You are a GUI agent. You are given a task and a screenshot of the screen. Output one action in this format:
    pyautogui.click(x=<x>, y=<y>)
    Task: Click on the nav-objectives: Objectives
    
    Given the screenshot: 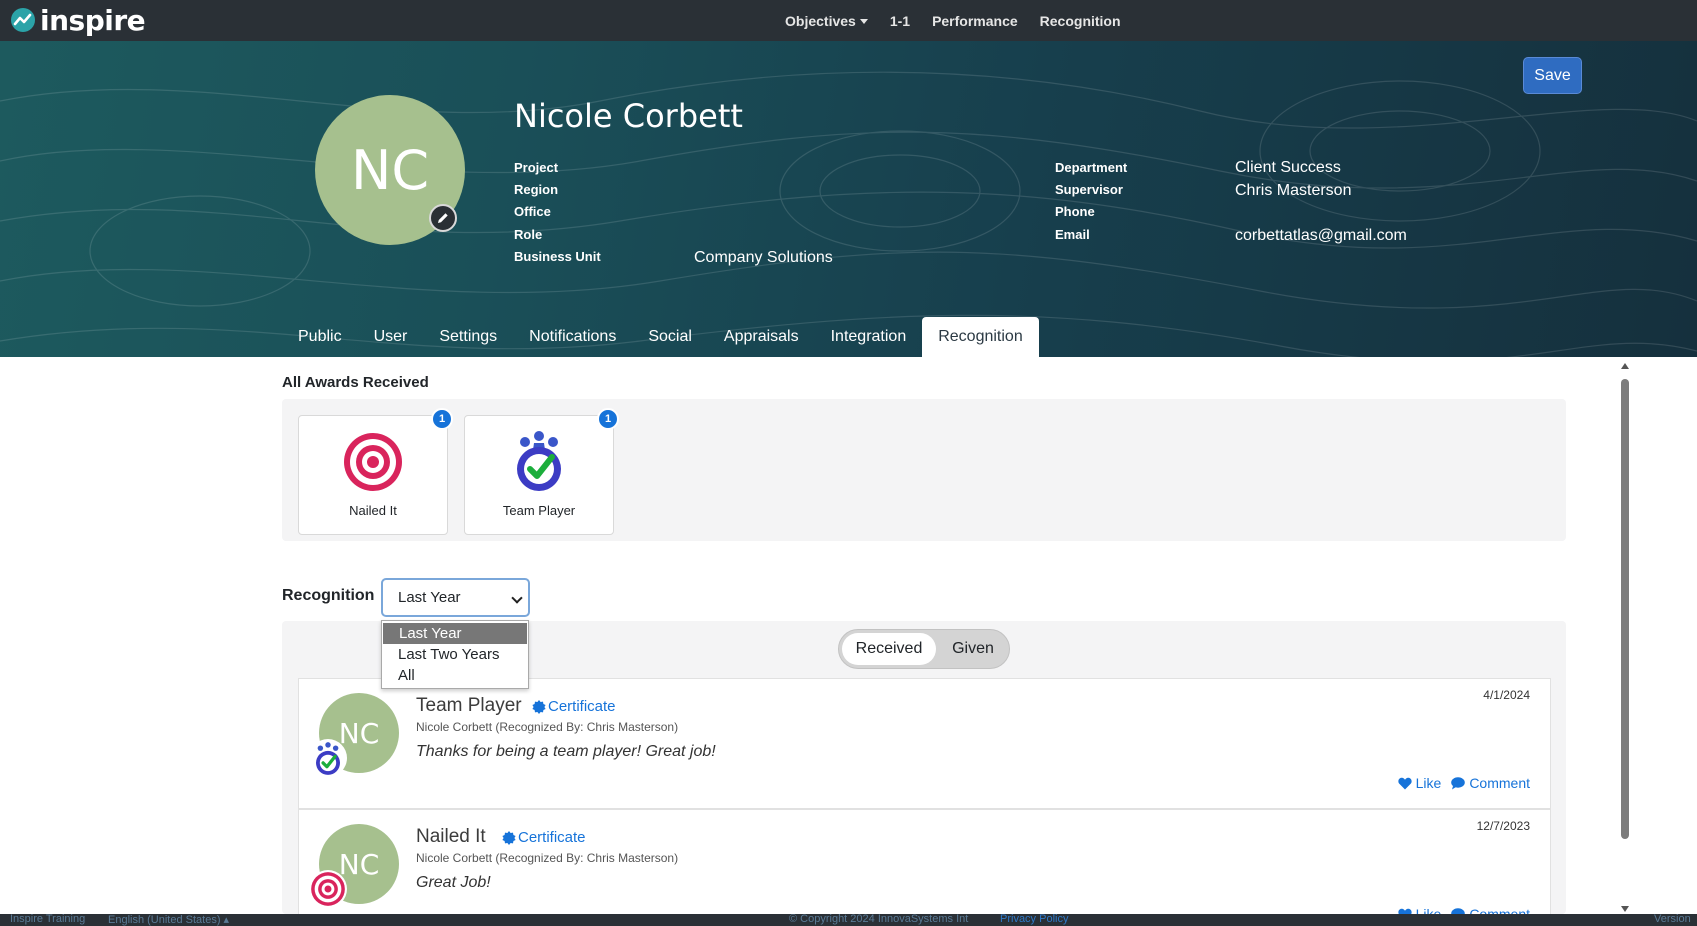 What is the action you would take?
    pyautogui.click(x=826, y=21)
    